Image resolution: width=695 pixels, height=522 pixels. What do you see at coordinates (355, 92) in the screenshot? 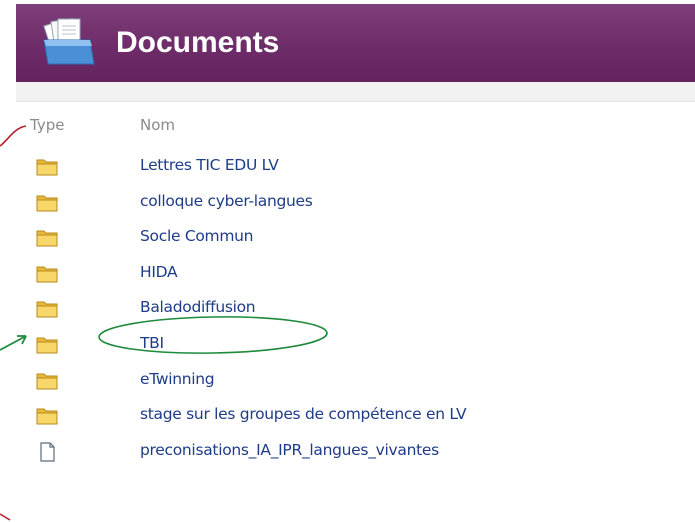
I see `toolbar-strip` at bounding box center [355, 92].